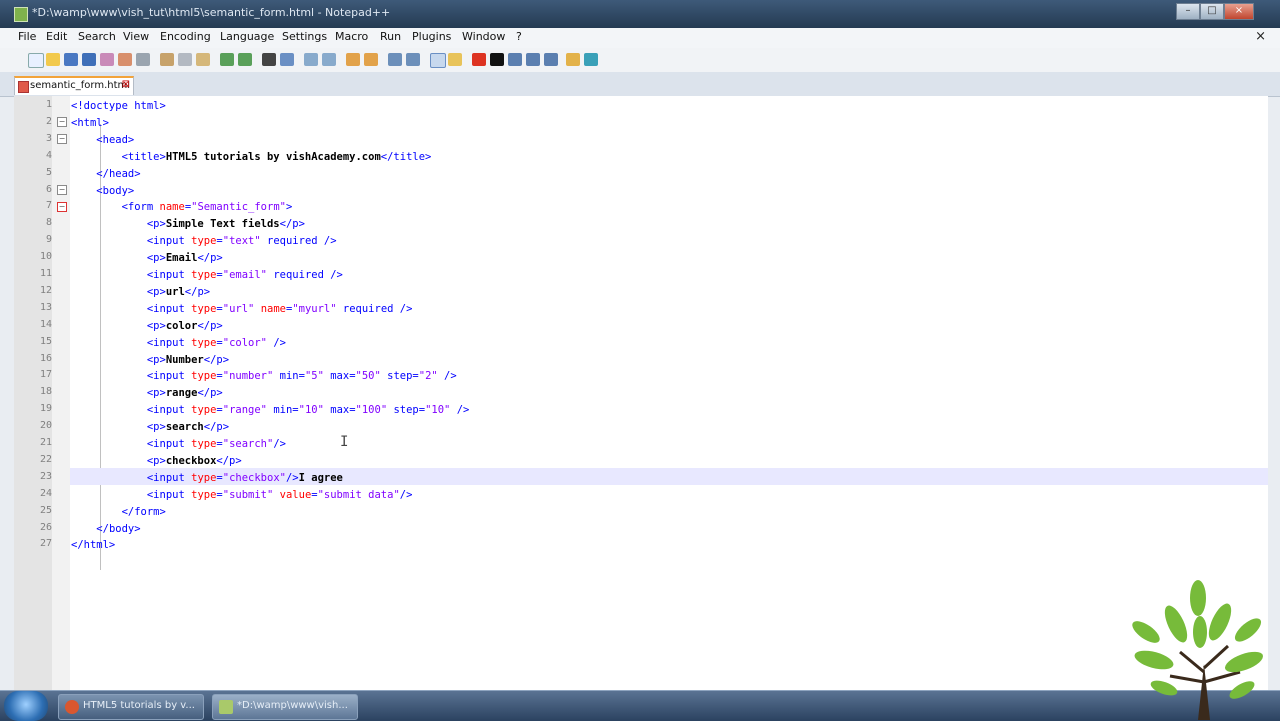 The image size is (1280, 721). What do you see at coordinates (515, 59) in the screenshot?
I see `play-macro-icon` at bounding box center [515, 59].